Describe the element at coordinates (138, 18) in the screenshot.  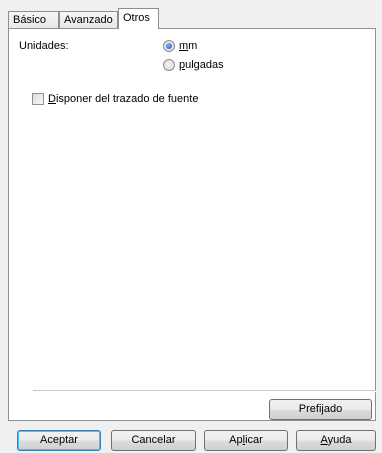
I see `tab-otros: Otros` at that location.